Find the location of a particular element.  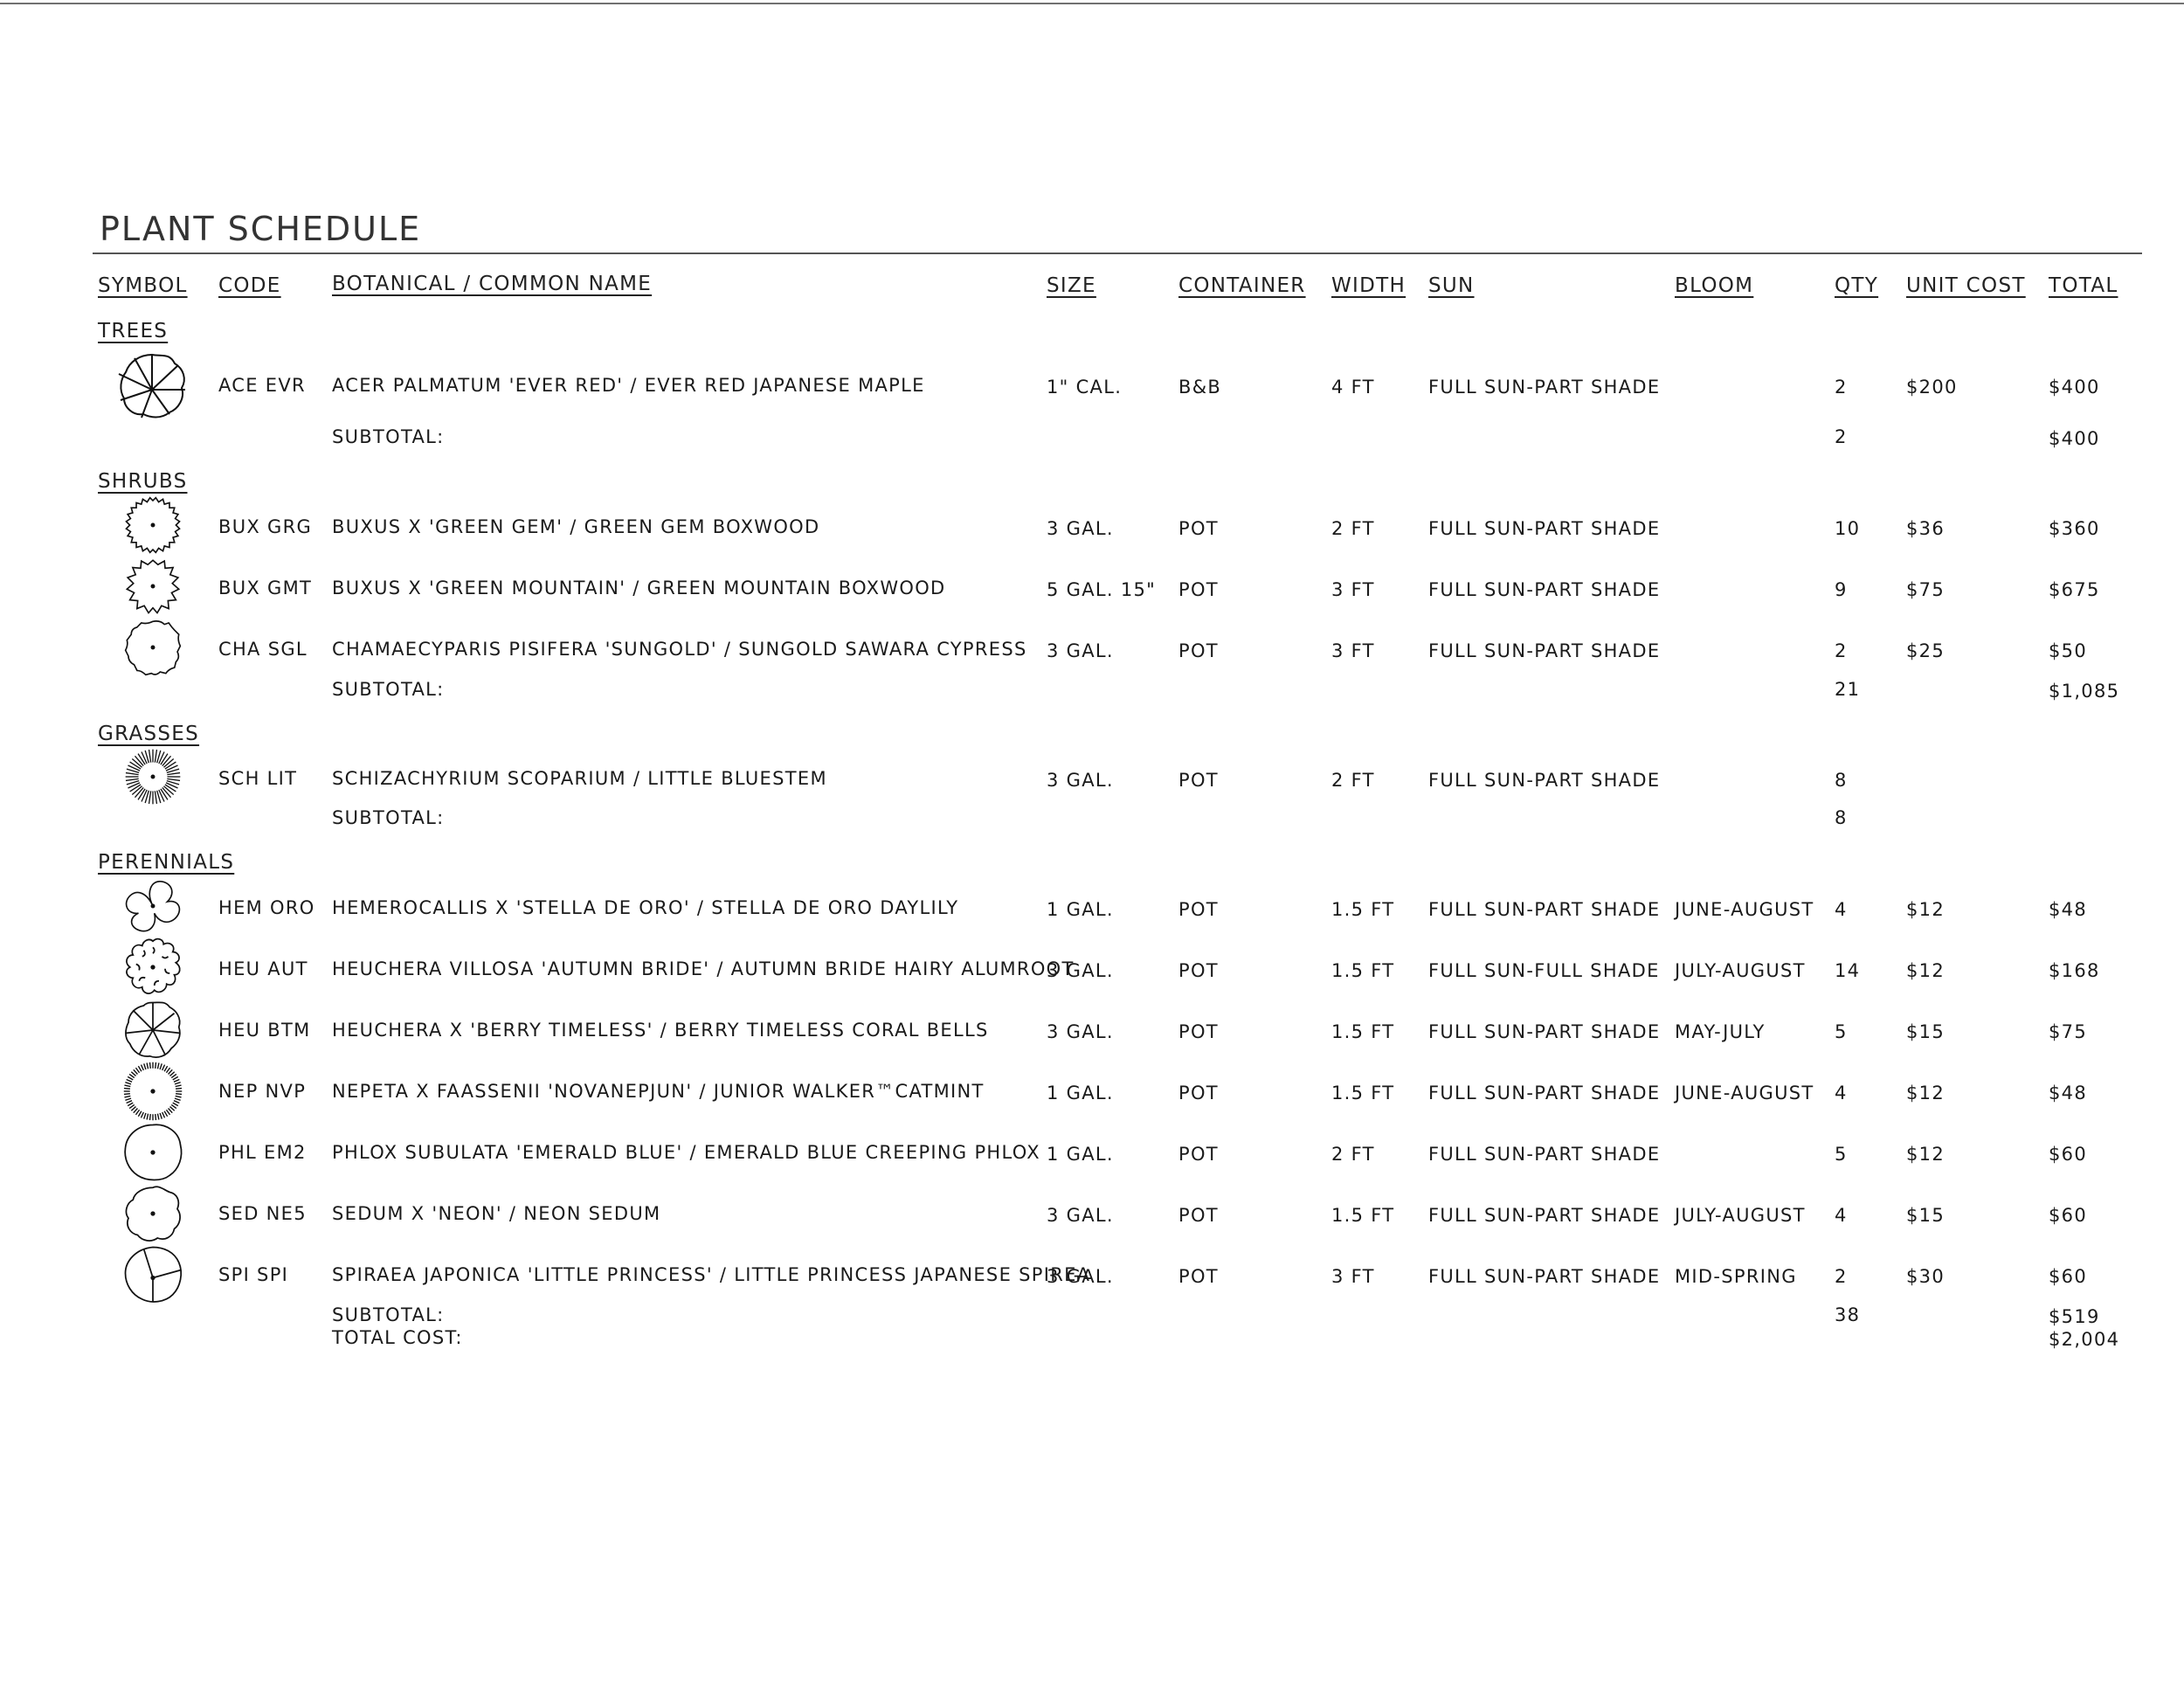

header-qty: QTY is located at coordinates (1857, 285).